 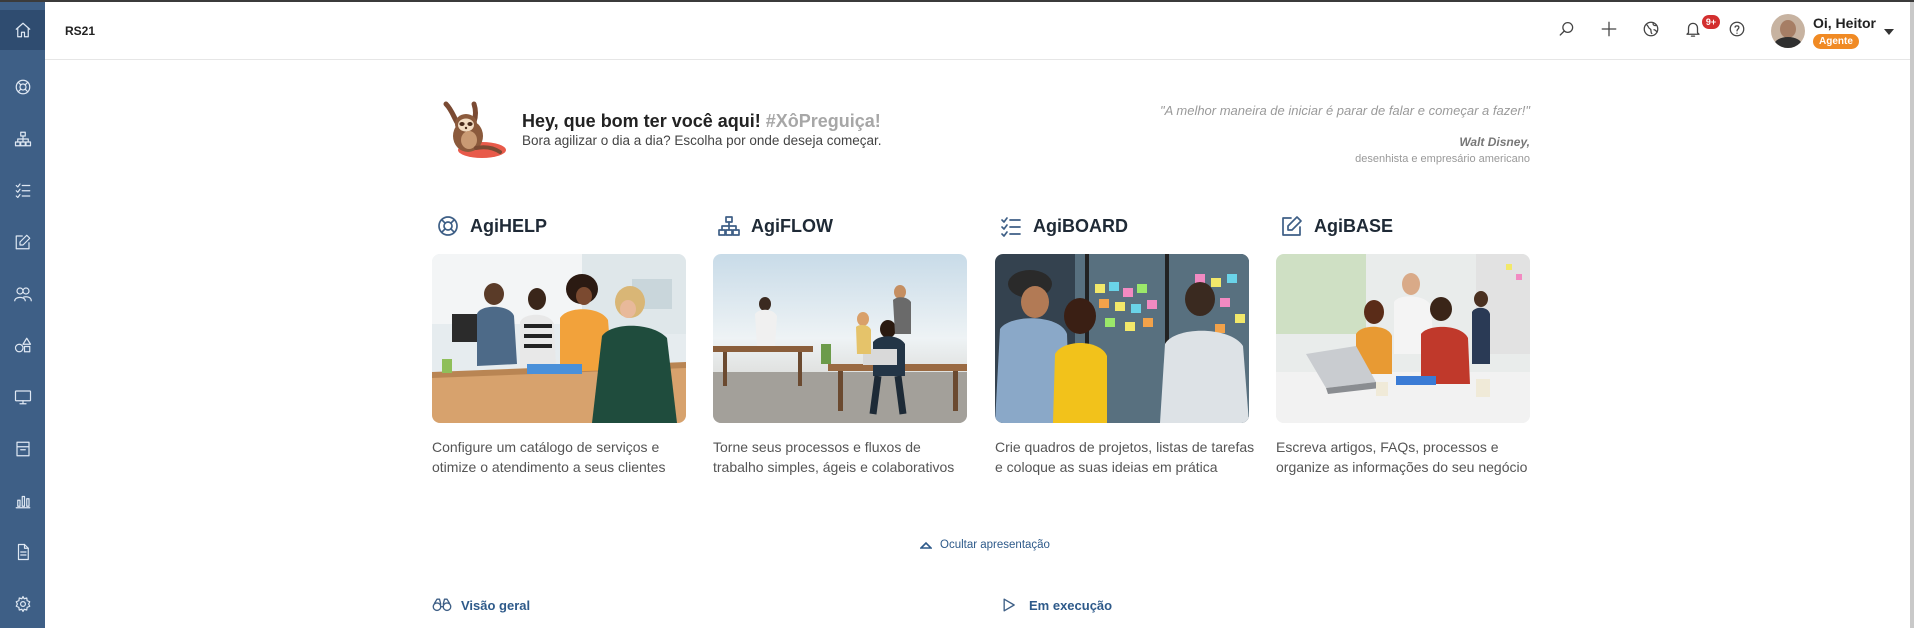 What do you see at coordinates (1494, 142) in the screenshot?
I see `quote-author: Walt Disney,` at bounding box center [1494, 142].